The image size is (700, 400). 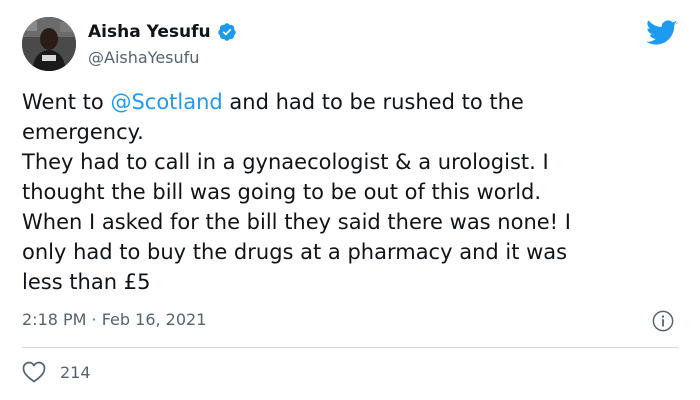 I want to click on info-icon, so click(x=663, y=321).